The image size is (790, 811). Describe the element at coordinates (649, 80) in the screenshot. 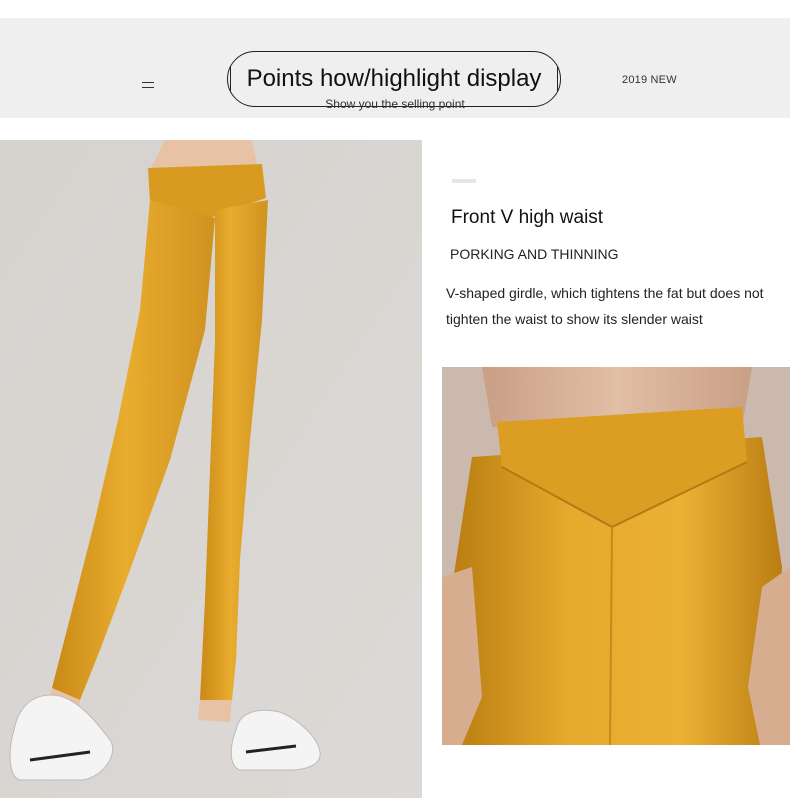

I see `new-badge: 2019 NEW` at that location.